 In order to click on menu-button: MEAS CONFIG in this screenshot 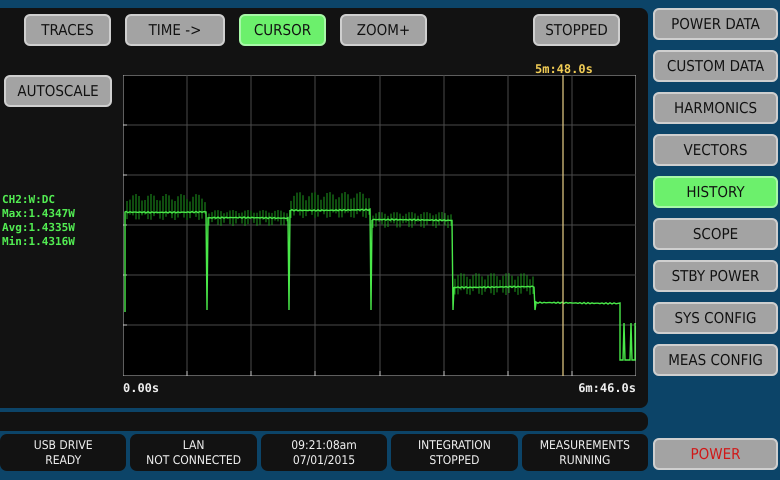, I will do `click(715, 360)`.